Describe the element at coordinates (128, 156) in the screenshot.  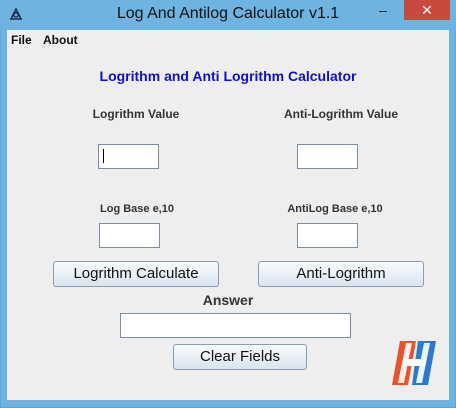
I see `log-value-input` at that location.